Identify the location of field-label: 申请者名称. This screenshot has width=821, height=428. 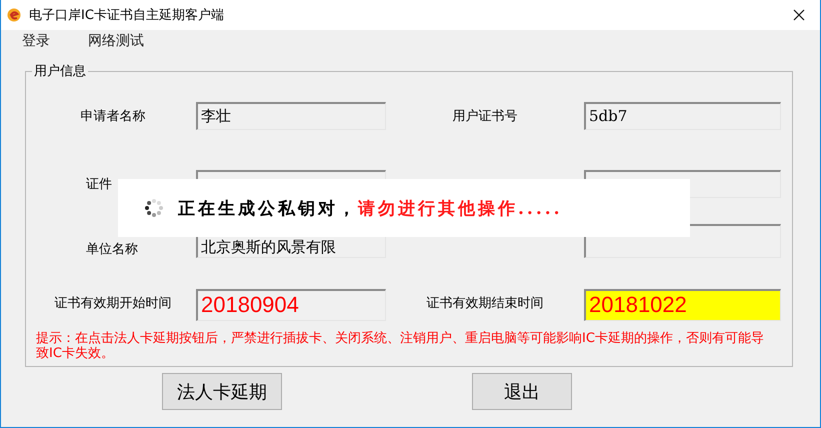
(113, 116).